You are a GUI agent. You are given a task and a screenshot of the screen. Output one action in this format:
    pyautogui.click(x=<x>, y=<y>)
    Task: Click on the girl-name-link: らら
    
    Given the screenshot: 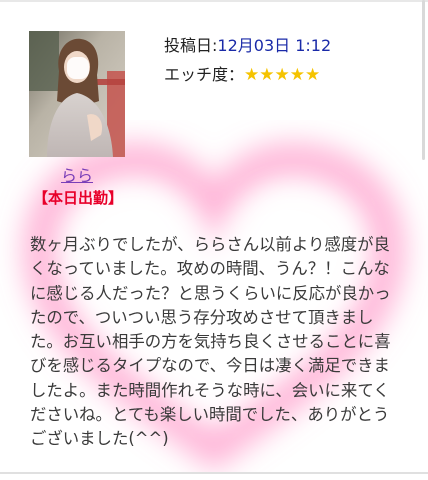 What is the action you would take?
    pyautogui.click(x=77, y=174)
    